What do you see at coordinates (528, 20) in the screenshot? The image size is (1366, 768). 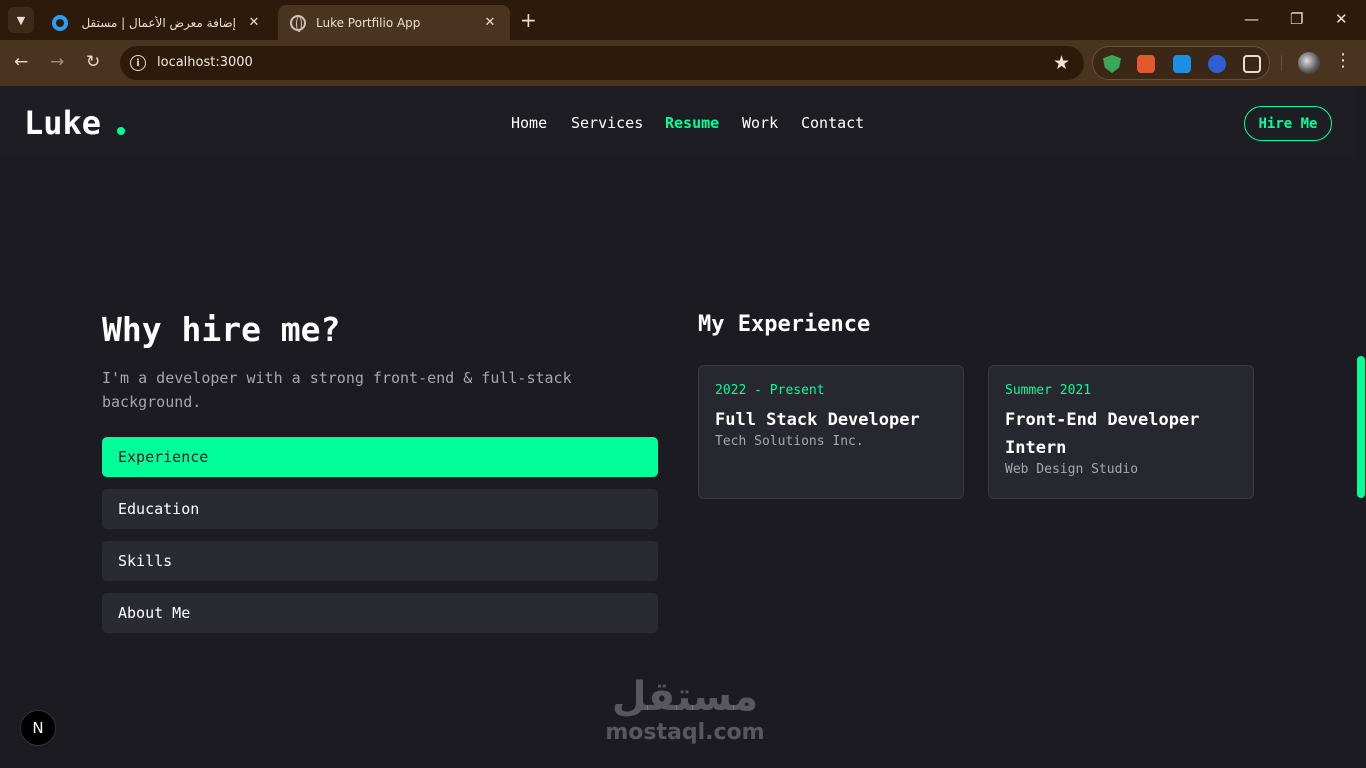 I see `new-tab-button: +` at bounding box center [528, 20].